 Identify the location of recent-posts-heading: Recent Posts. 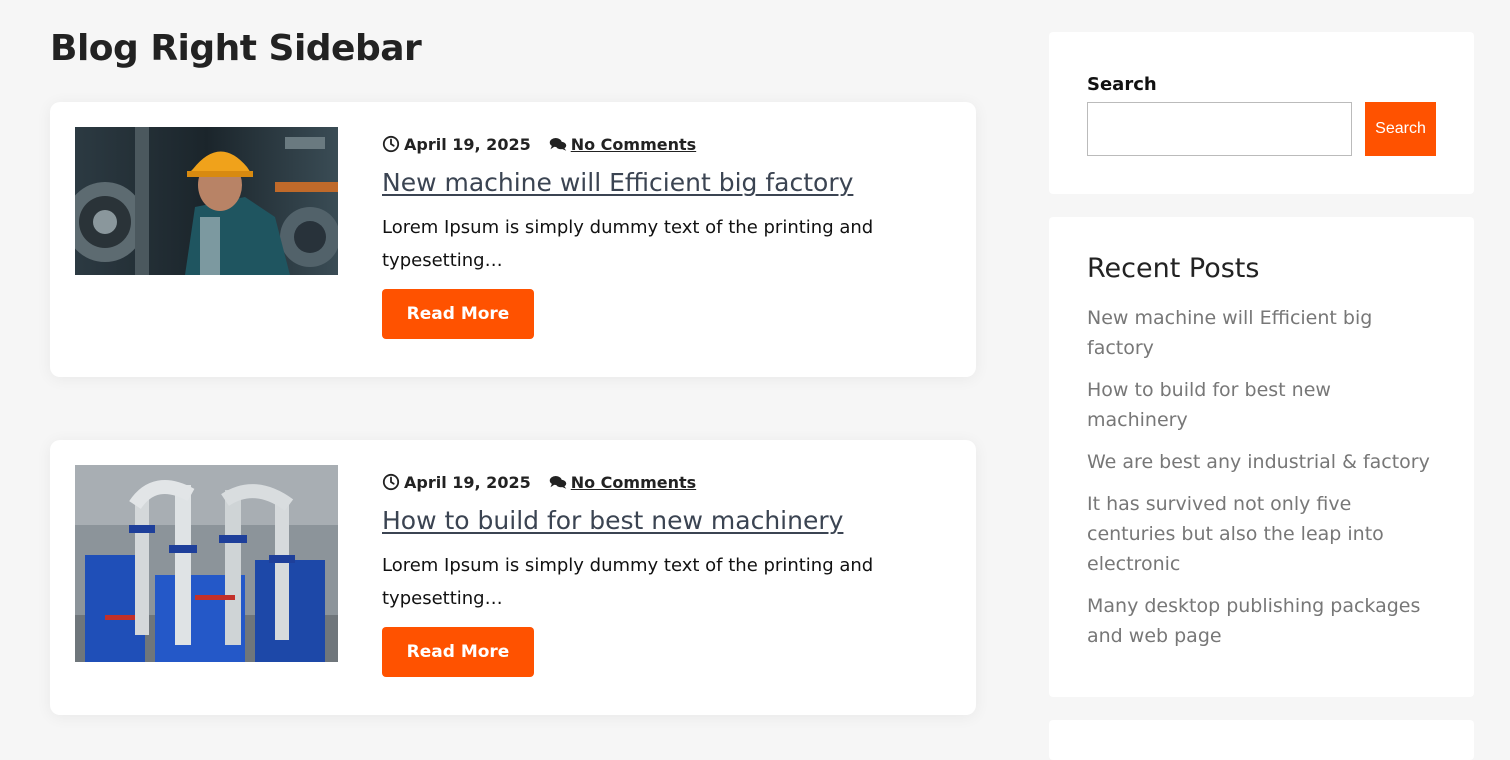
(1173, 268).